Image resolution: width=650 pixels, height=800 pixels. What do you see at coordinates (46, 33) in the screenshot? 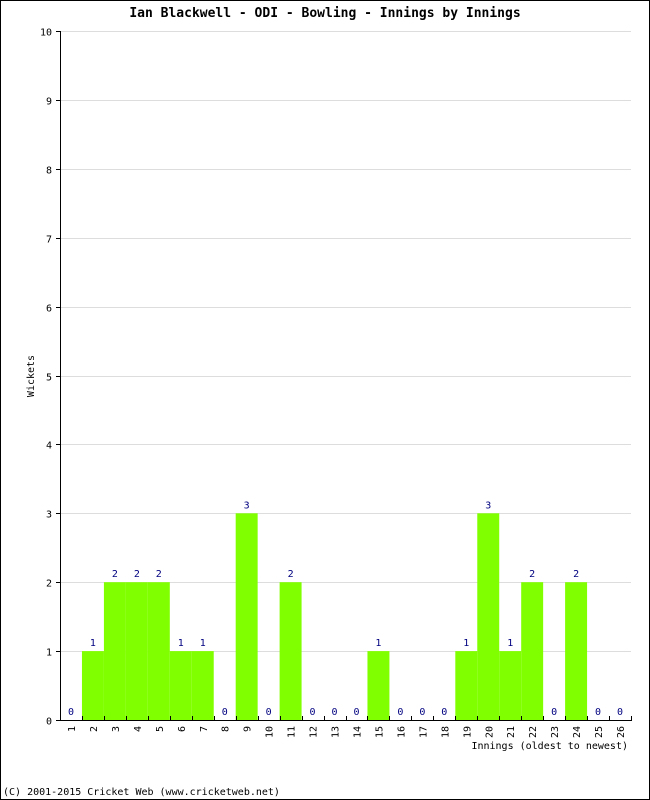
I see `y-tick-label: 10` at bounding box center [46, 33].